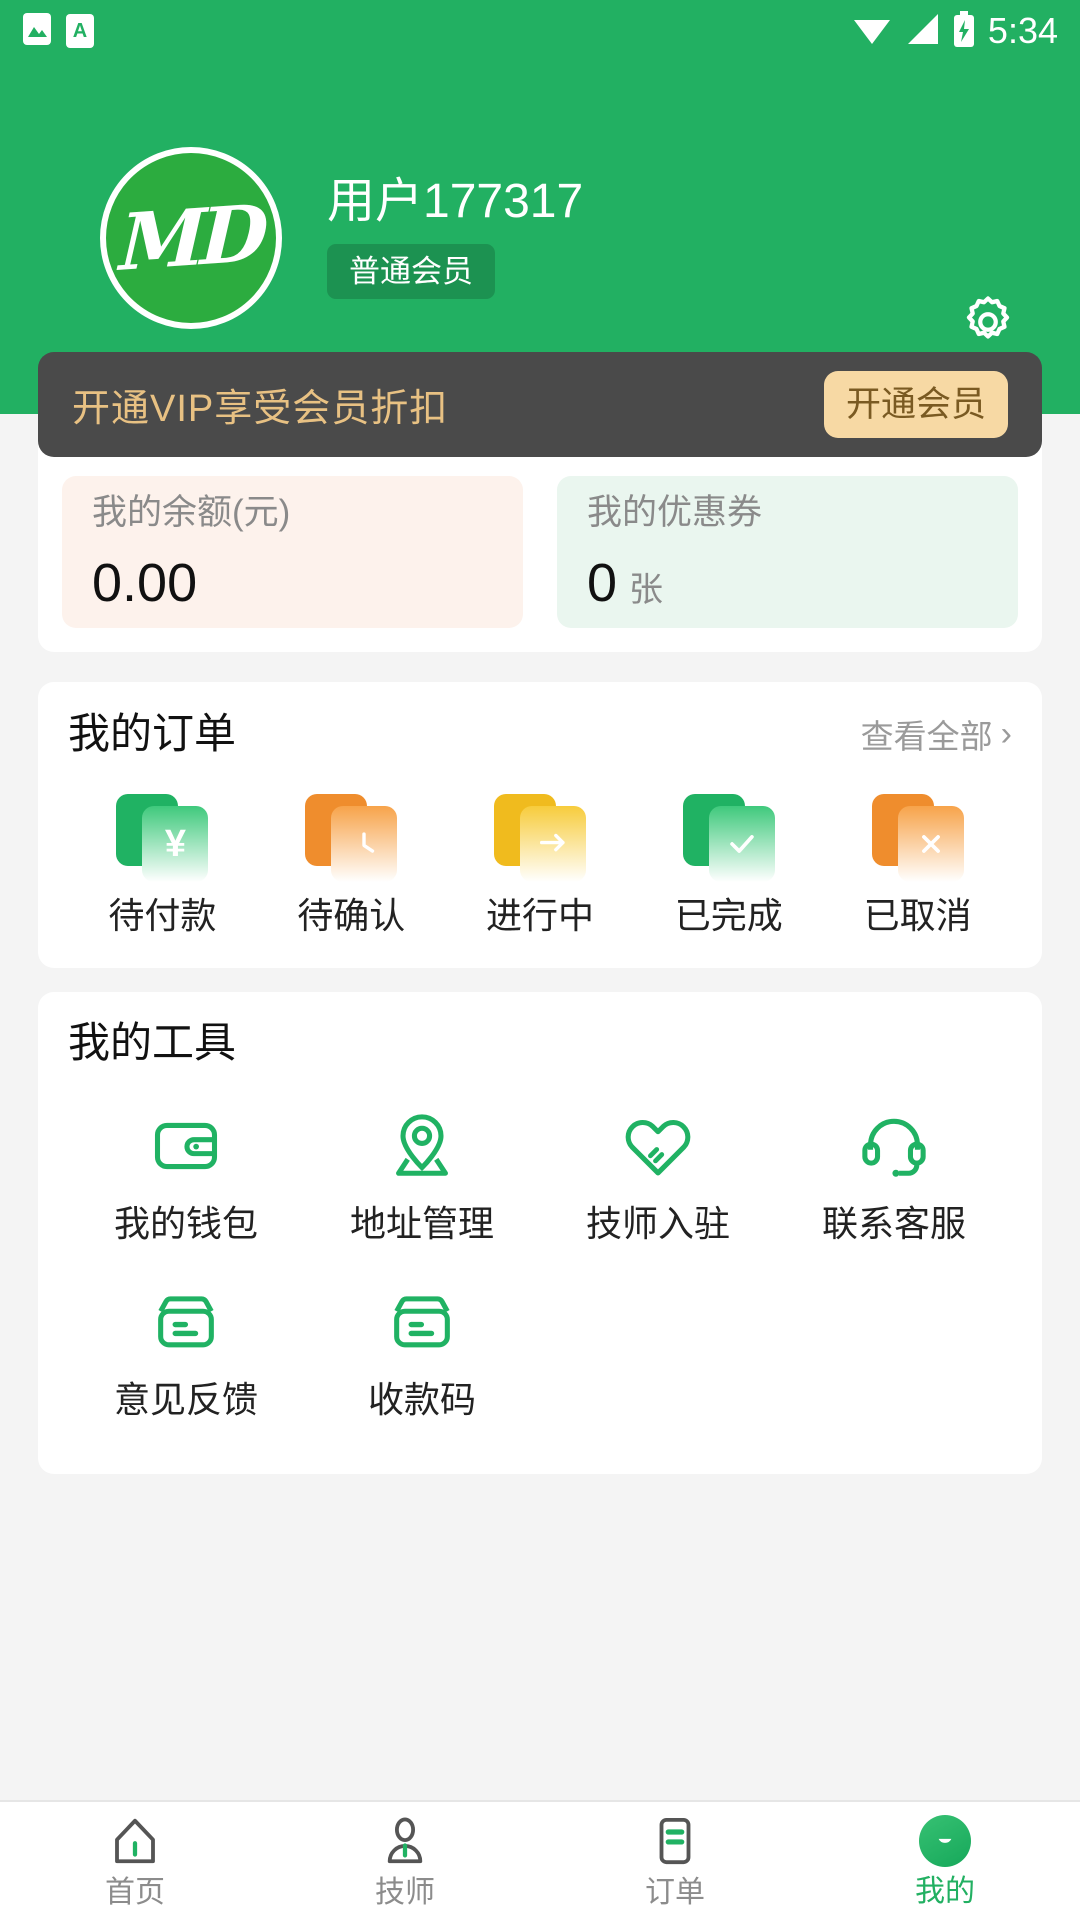 The width and height of the screenshot is (1080, 1920). Describe the element at coordinates (915, 404) in the screenshot. I see `open-vip-button: 开通会员` at that location.